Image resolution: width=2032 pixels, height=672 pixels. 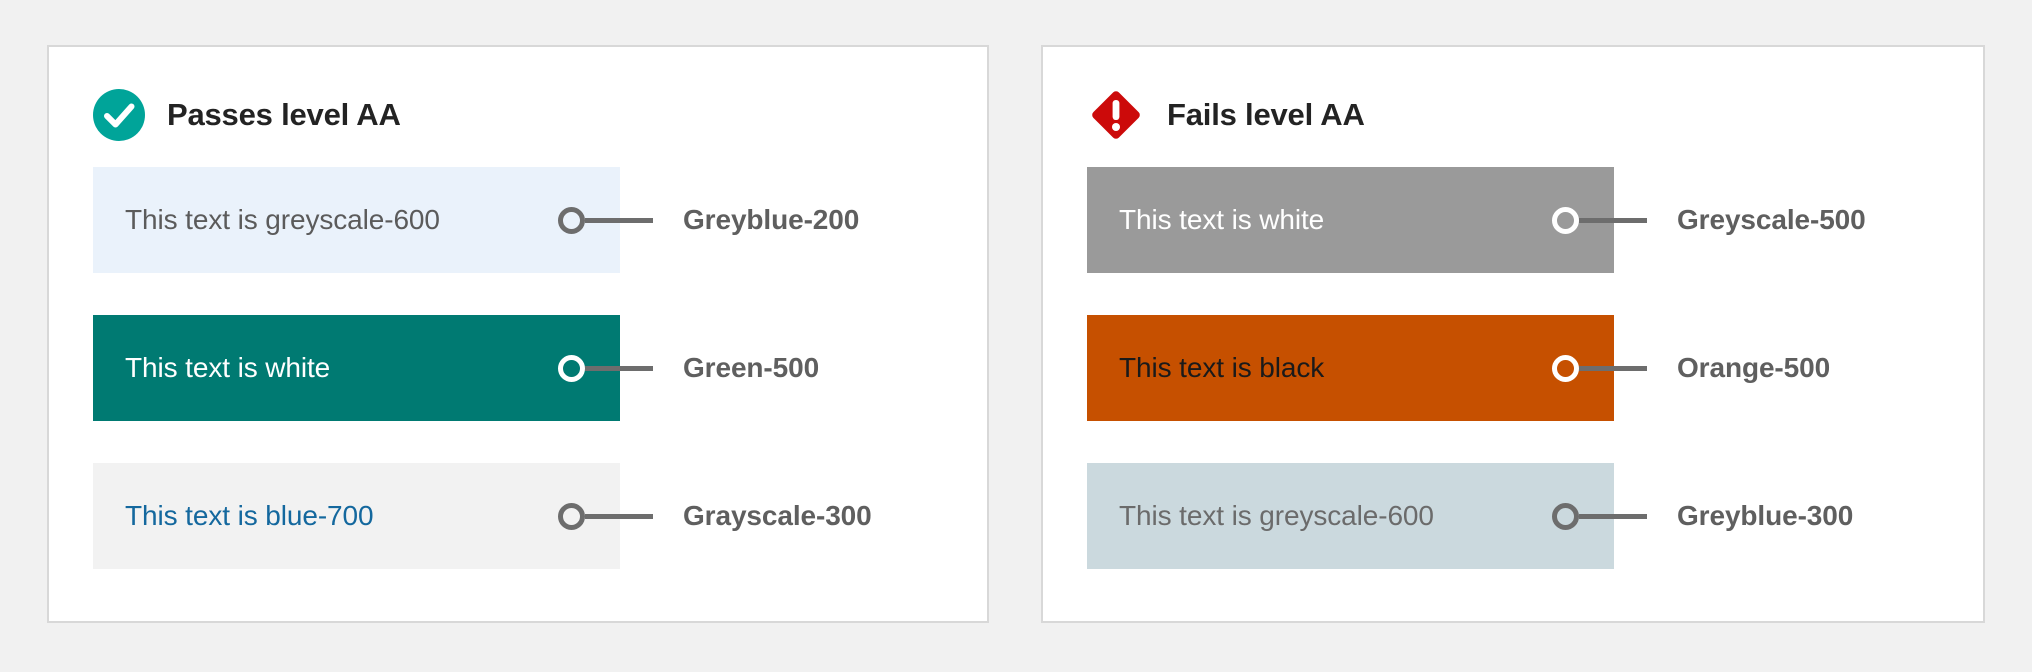 What do you see at coordinates (518, 115) in the screenshot?
I see `panel-header-passes: Passes level AA` at bounding box center [518, 115].